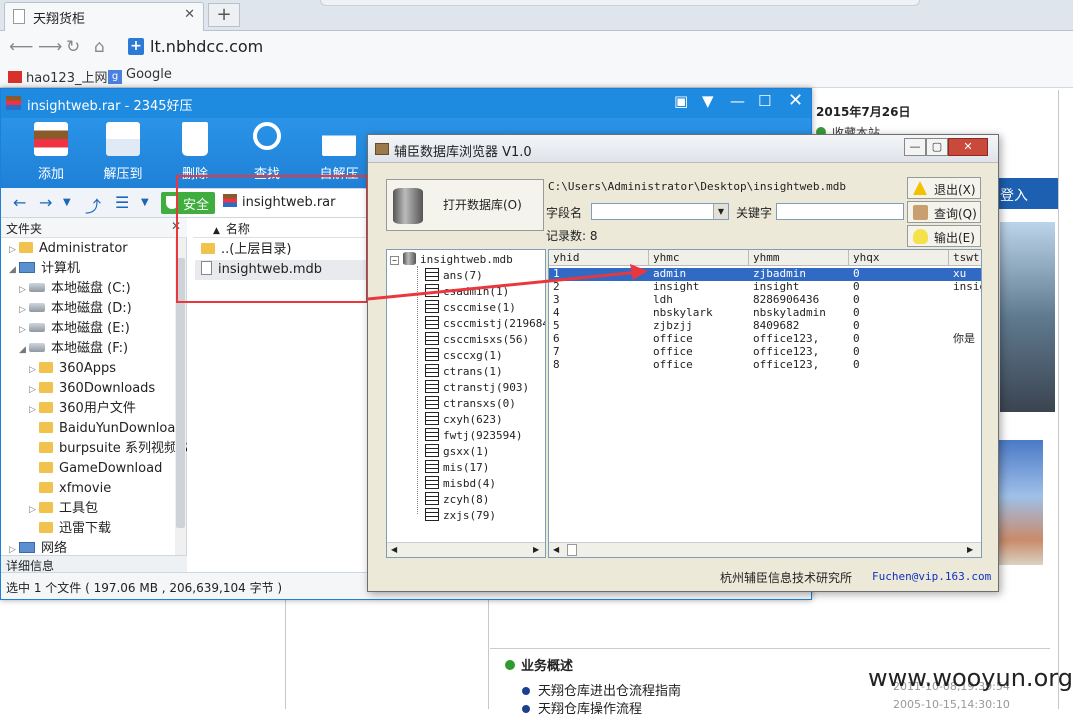 Image resolution: width=1073 pixels, height=717 pixels. What do you see at coordinates (394, 260) in the screenshot?
I see `collapse-icon: −` at bounding box center [394, 260].